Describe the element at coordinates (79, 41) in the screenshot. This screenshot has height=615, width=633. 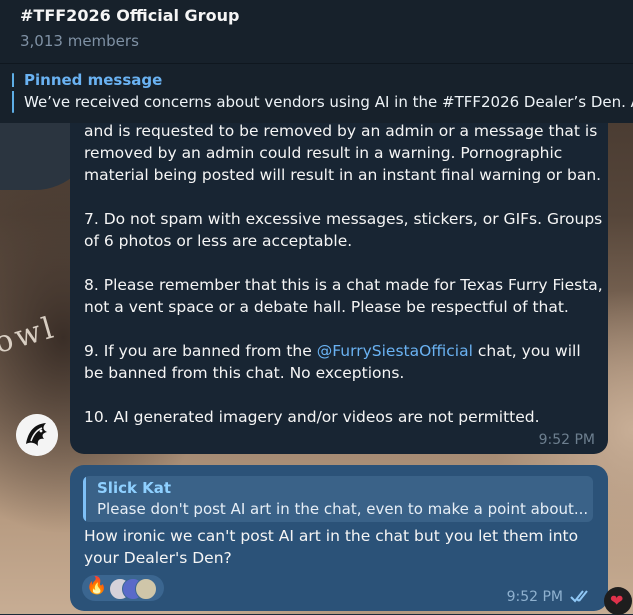
I see `member-count: 3,013 members` at that location.